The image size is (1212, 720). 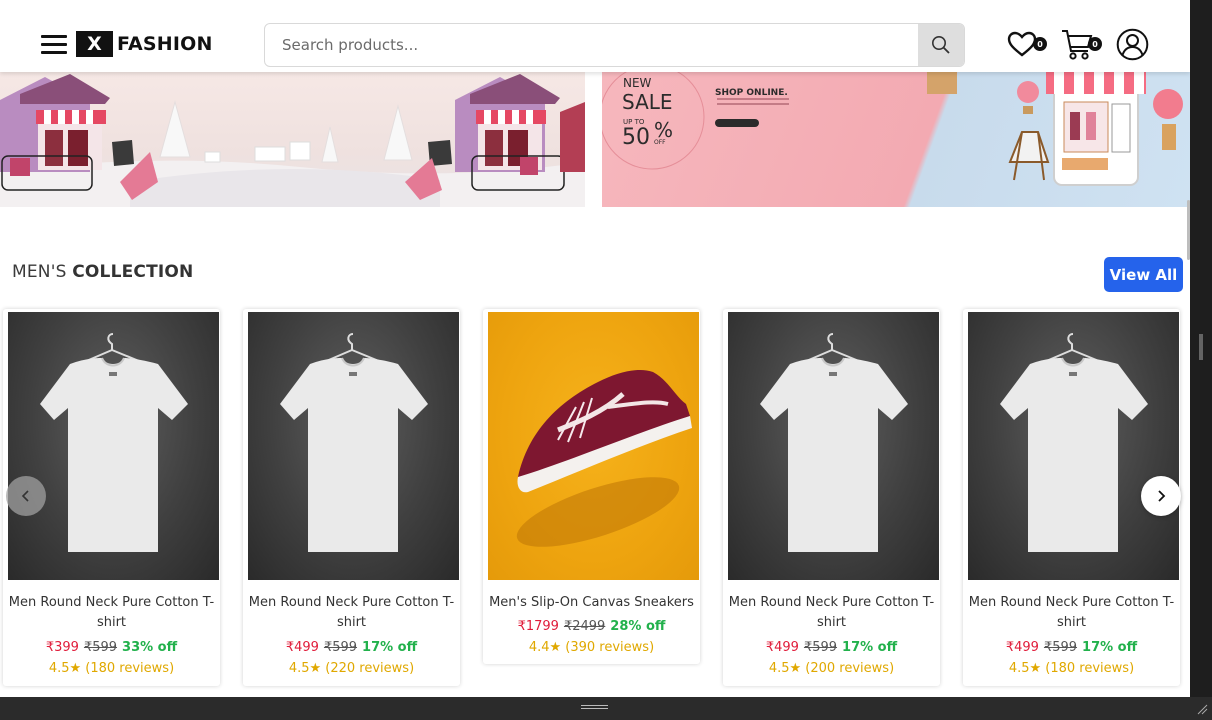 I want to click on banner-off-label: OFF, so click(x=660, y=142).